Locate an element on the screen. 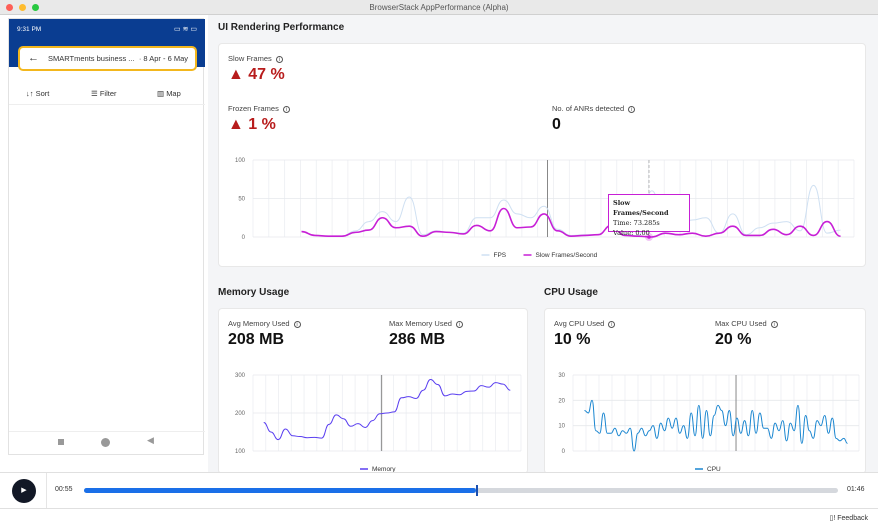 This screenshot has height=529, width=878. y-tick-label: 200 is located at coordinates (240, 414).